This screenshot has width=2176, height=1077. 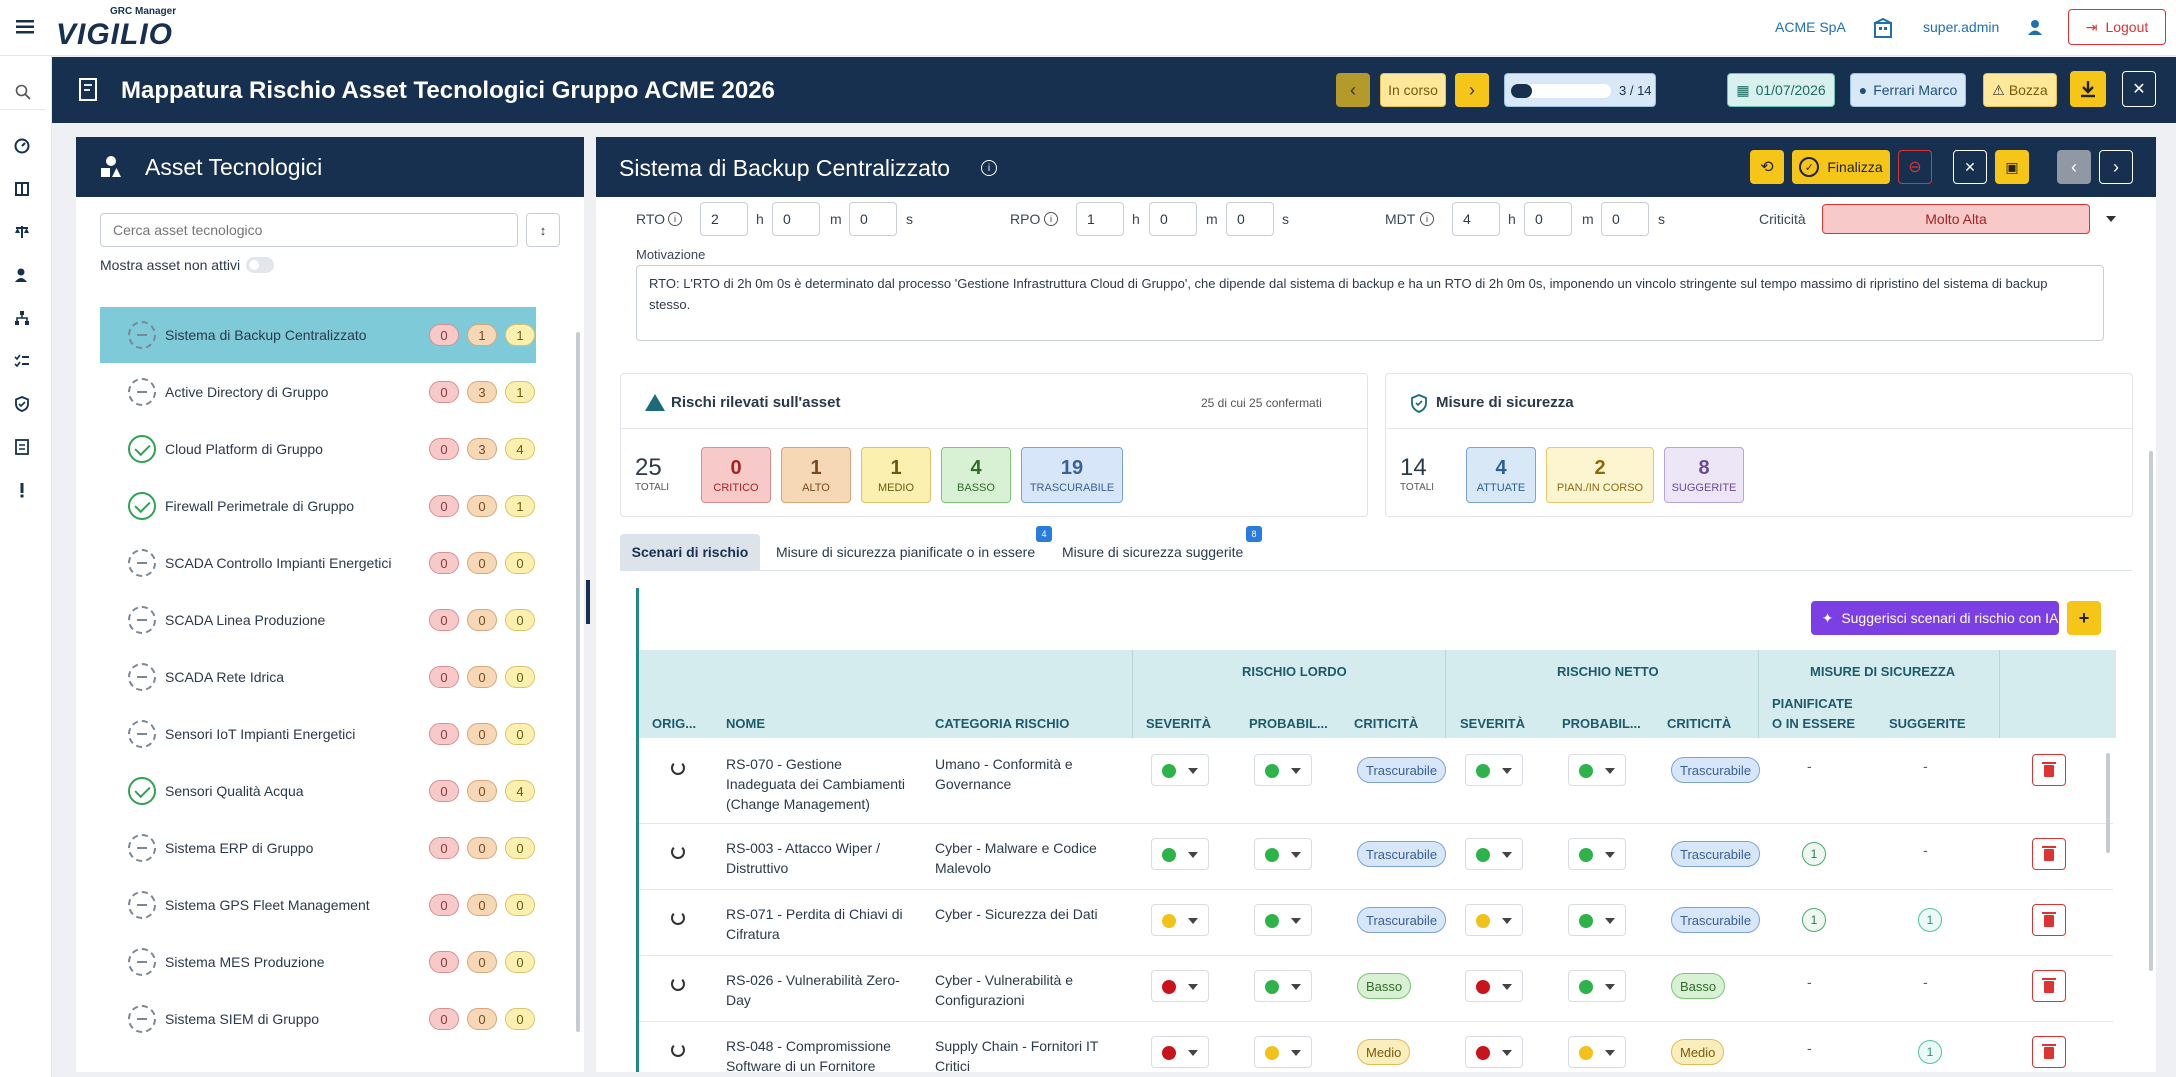 What do you see at coordinates (1492, 723) in the screenshot?
I see `col-netto-severita: SEVERITÀ` at bounding box center [1492, 723].